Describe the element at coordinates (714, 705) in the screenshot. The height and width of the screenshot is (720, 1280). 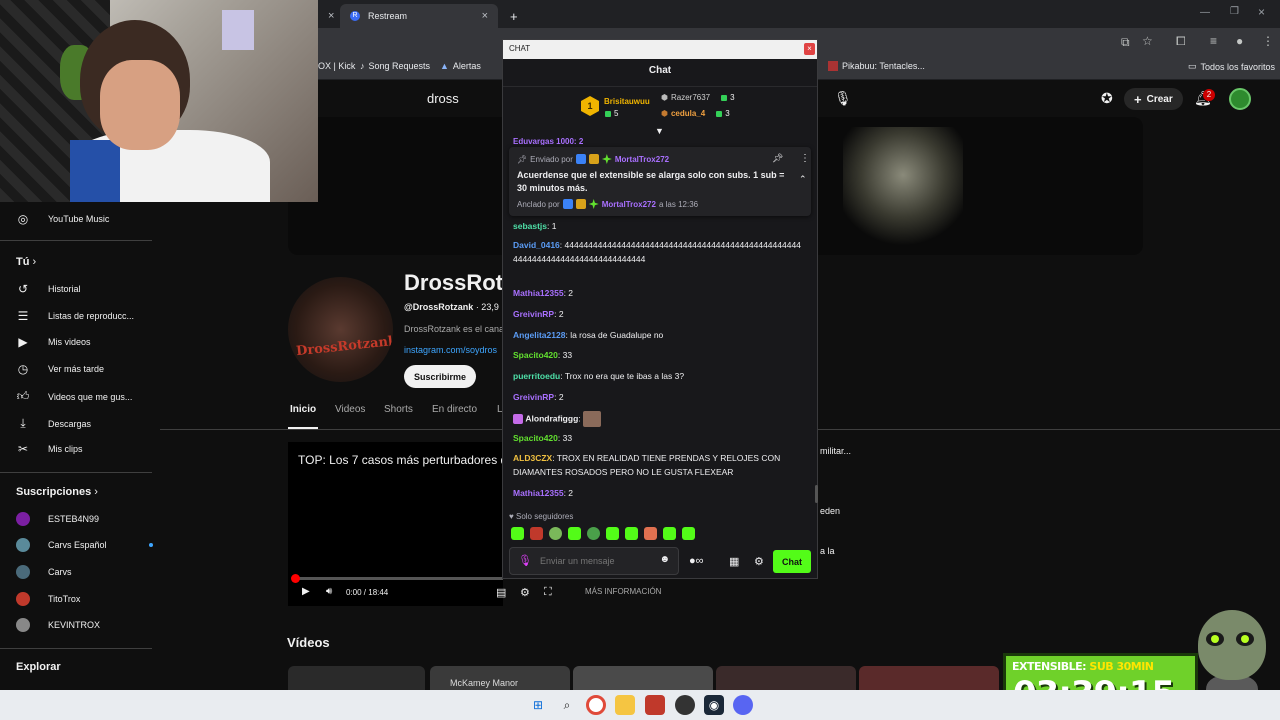
I see `steam-icon: ◉` at that location.